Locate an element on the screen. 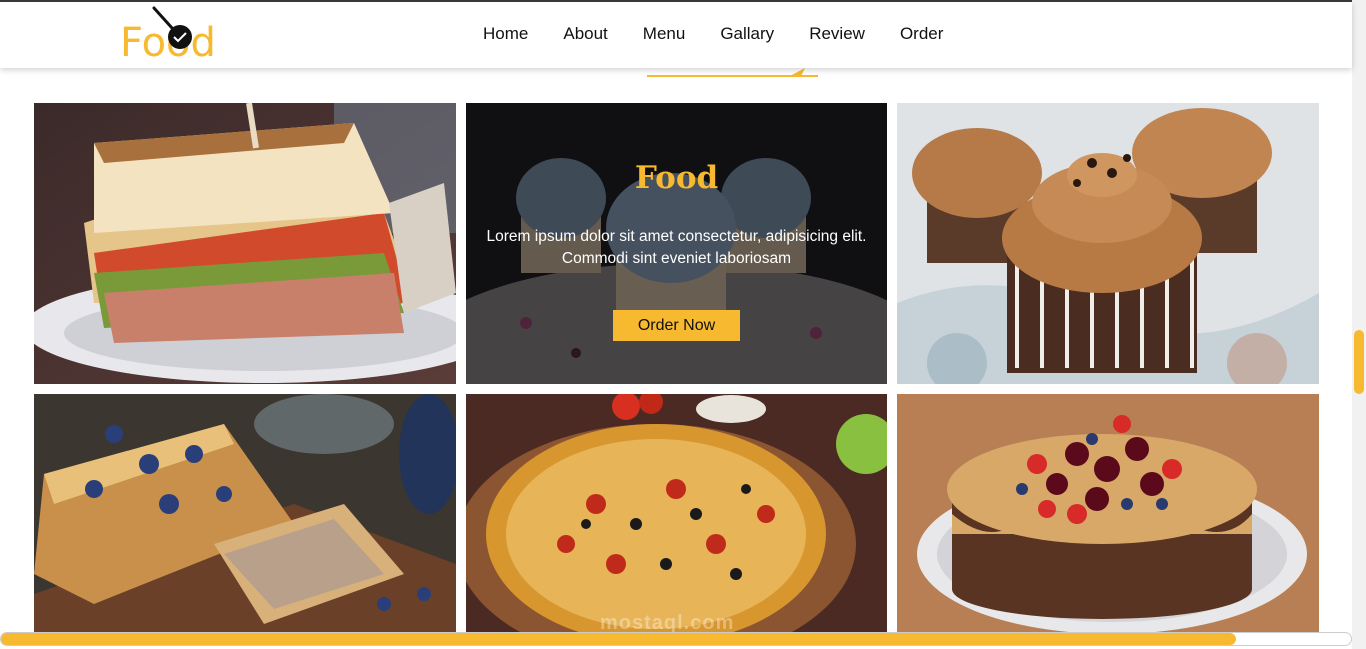 The width and height of the screenshot is (1366, 649). gallery-item-sandwich is located at coordinates (245, 243).